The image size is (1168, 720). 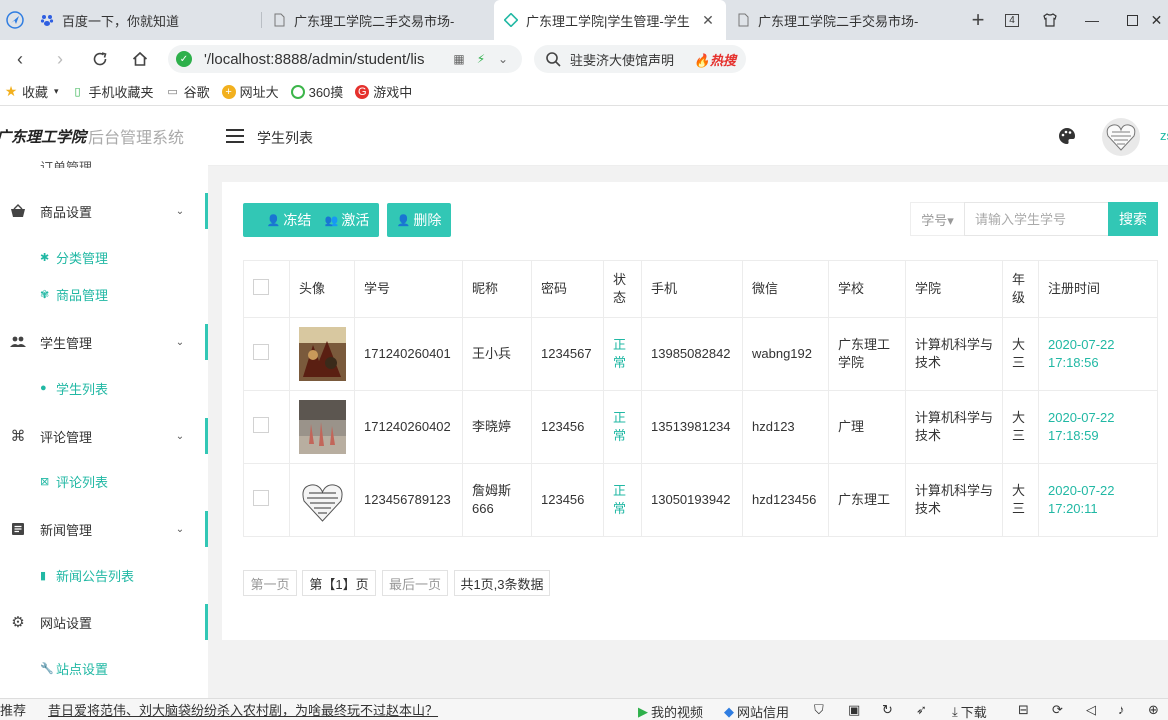 What do you see at coordinates (937, 219) in the screenshot?
I see `search-field-select: 学号▾` at bounding box center [937, 219].